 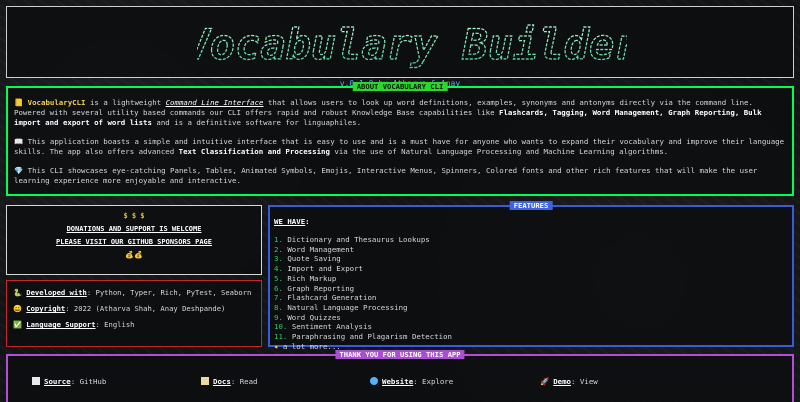 I want to click on sponsors-link: PLEASE VISIT OUR GITHUB SPONSORS PAGE, so click(x=134, y=242).